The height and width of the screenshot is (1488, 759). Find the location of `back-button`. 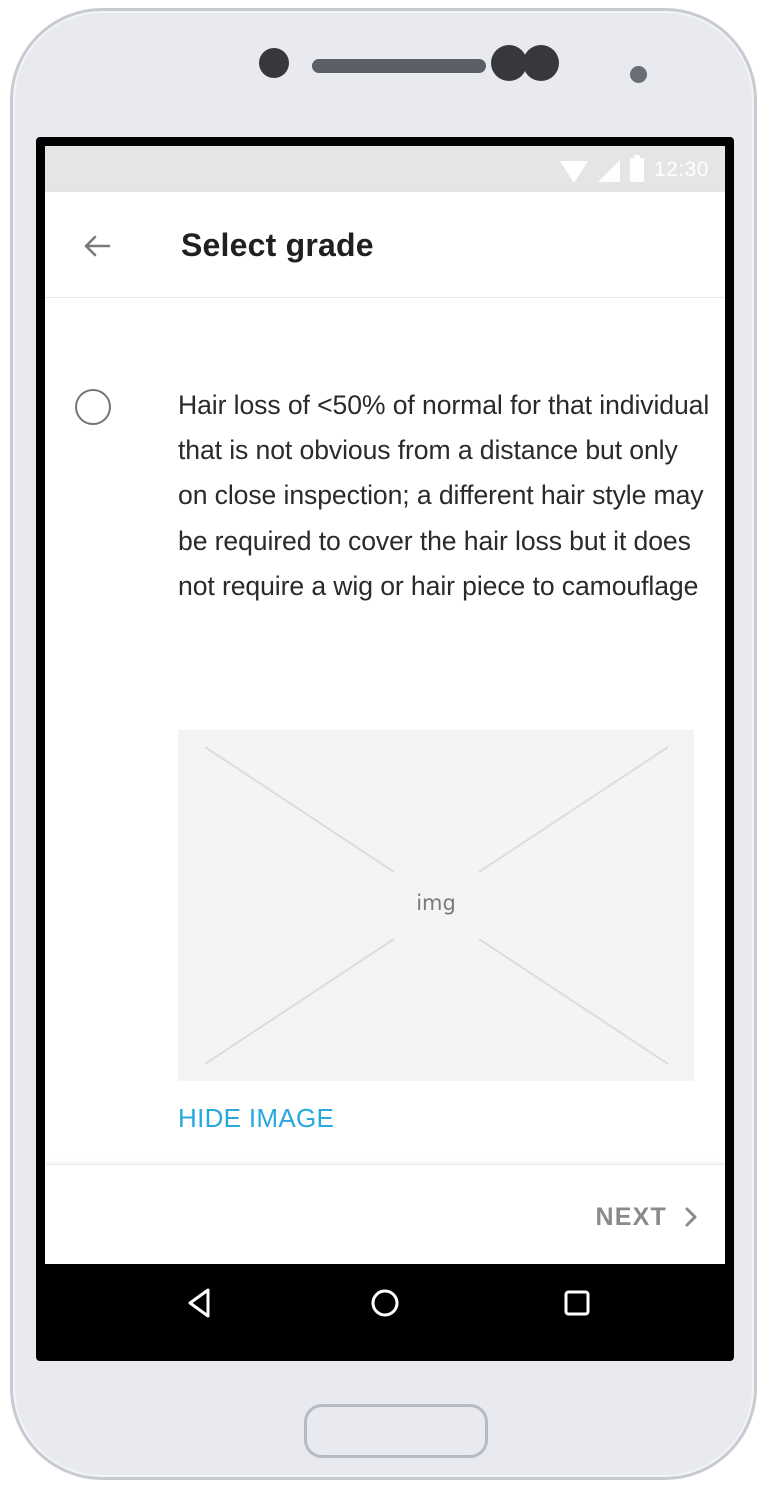

back-button is located at coordinates (97, 246).